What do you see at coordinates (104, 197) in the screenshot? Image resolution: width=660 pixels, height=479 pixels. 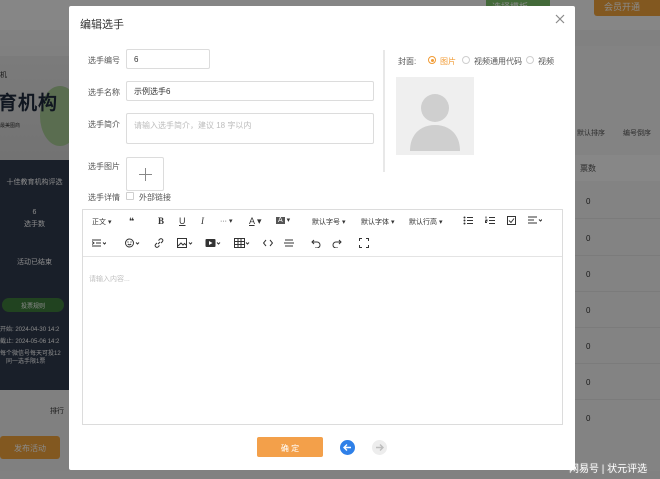 I see `detail-label: 选手详情` at bounding box center [104, 197].